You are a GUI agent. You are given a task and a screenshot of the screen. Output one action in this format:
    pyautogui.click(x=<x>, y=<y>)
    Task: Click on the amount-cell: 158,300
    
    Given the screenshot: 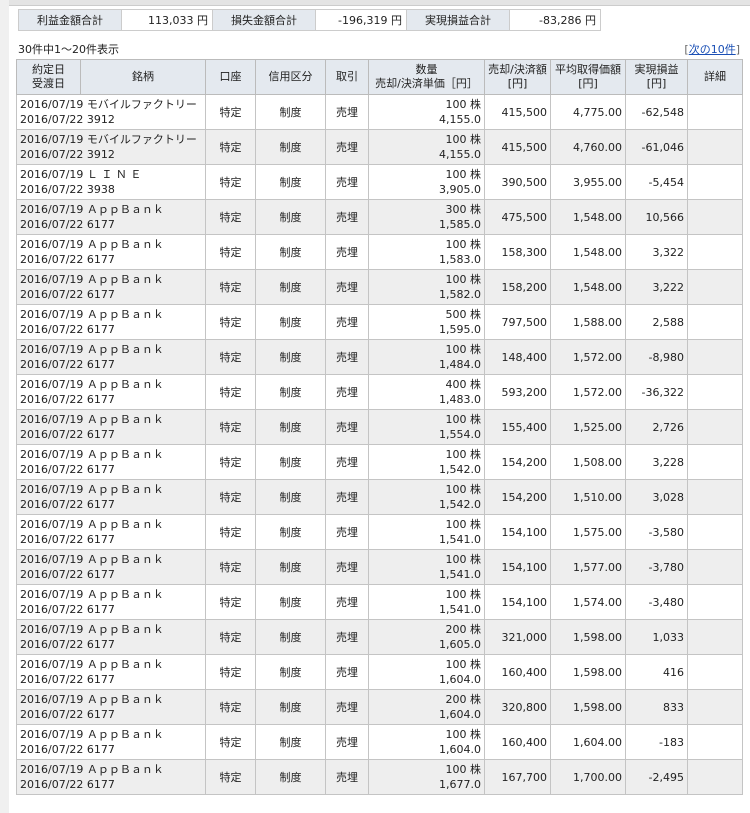 What is the action you would take?
    pyautogui.click(x=517, y=252)
    